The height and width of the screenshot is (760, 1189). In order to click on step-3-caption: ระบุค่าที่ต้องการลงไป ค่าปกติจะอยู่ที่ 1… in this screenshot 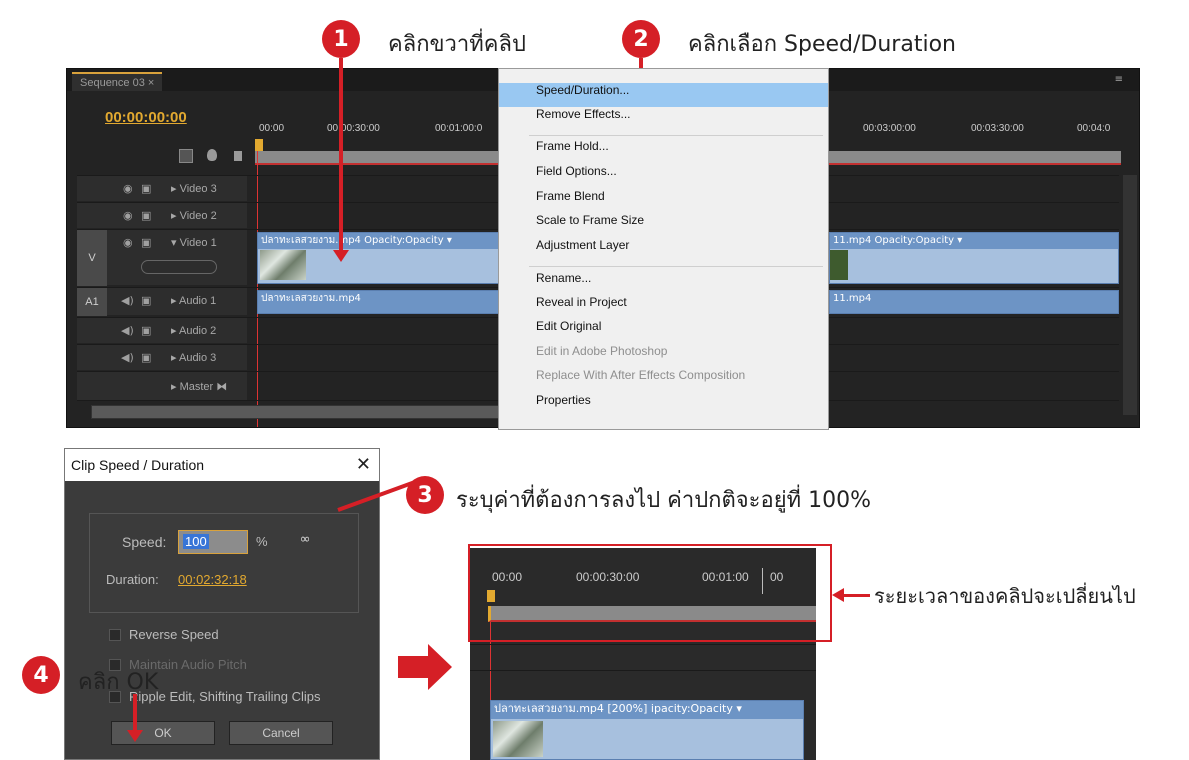, I will do `click(663, 500)`.